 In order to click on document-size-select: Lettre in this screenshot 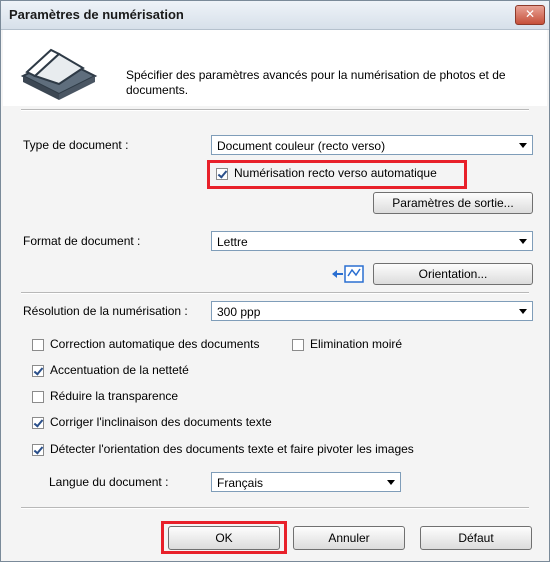, I will do `click(372, 241)`.